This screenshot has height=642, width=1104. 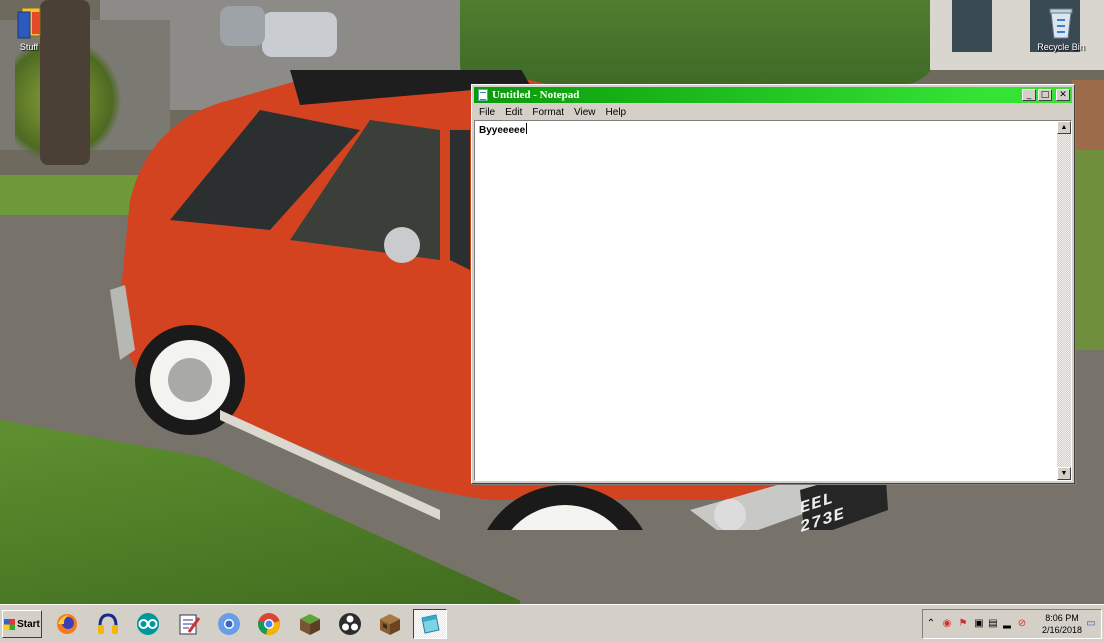 I want to click on taskbar-minecraft, so click(x=310, y=624).